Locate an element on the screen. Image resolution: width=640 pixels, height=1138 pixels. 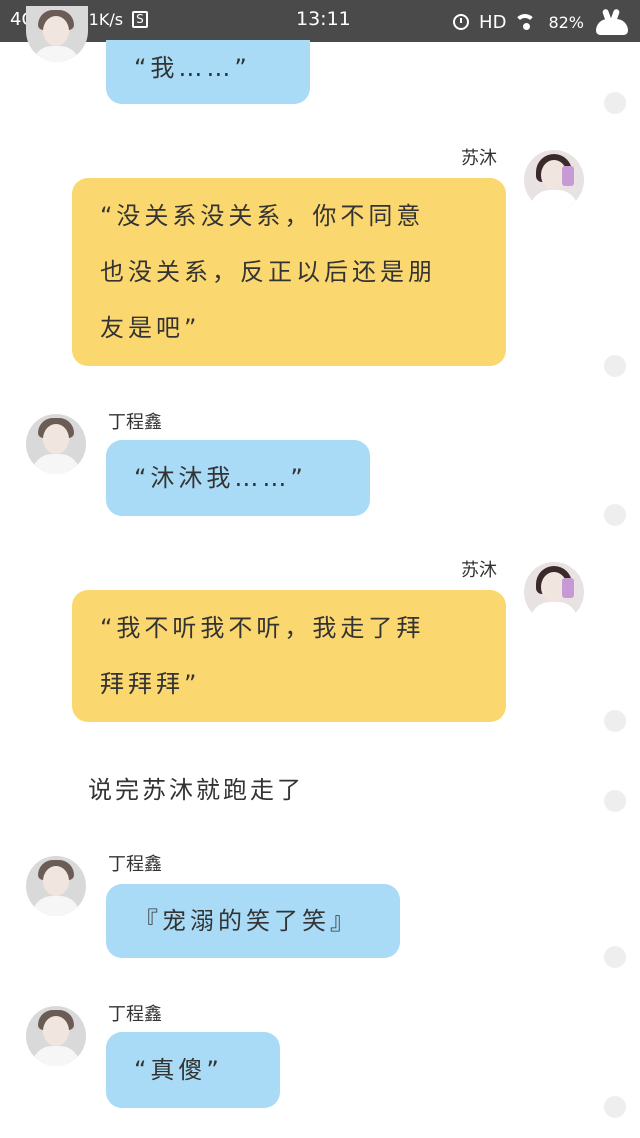
message-bubble: “我不听我不听，我走了拜 拜拜拜” is located at coordinates (289, 656).